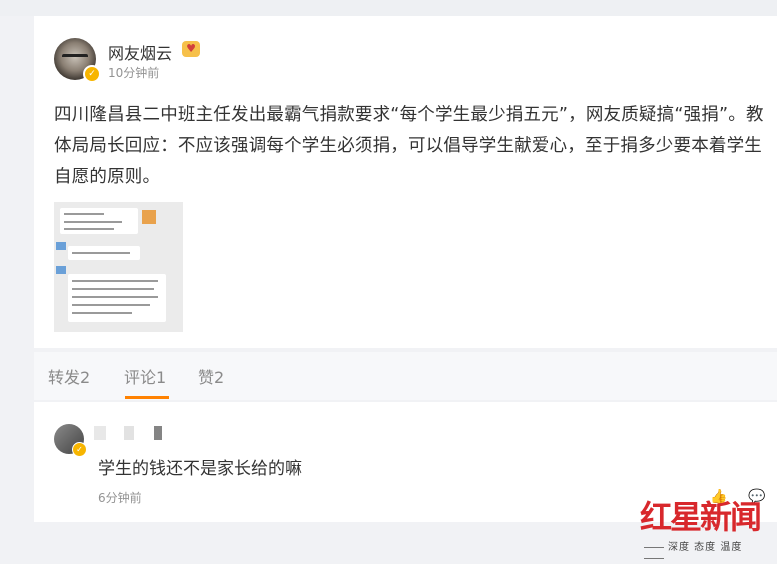 This screenshot has height=564, width=777. I want to click on top-strip, so click(388, 8).